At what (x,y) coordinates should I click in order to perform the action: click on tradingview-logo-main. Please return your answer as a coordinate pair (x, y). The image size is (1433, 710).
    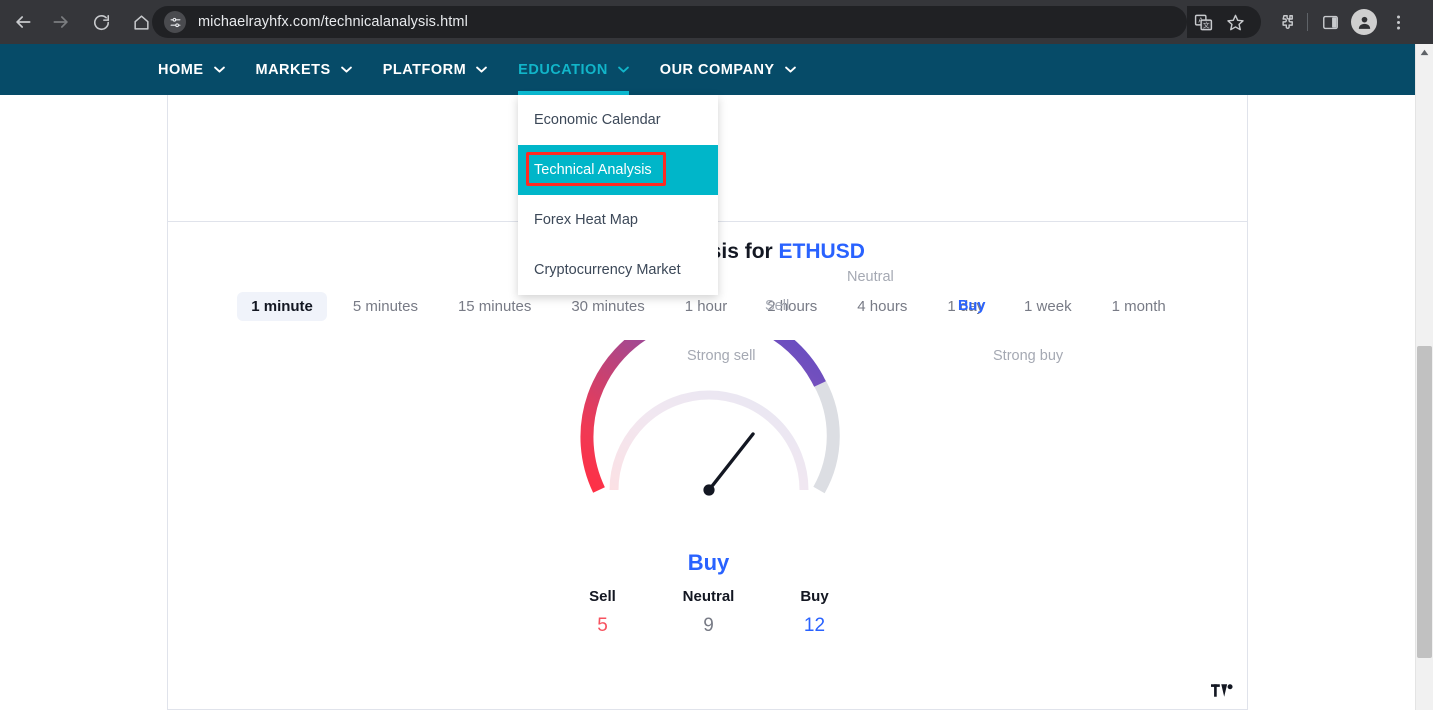
    Looking at the image, I should click on (1222, 690).